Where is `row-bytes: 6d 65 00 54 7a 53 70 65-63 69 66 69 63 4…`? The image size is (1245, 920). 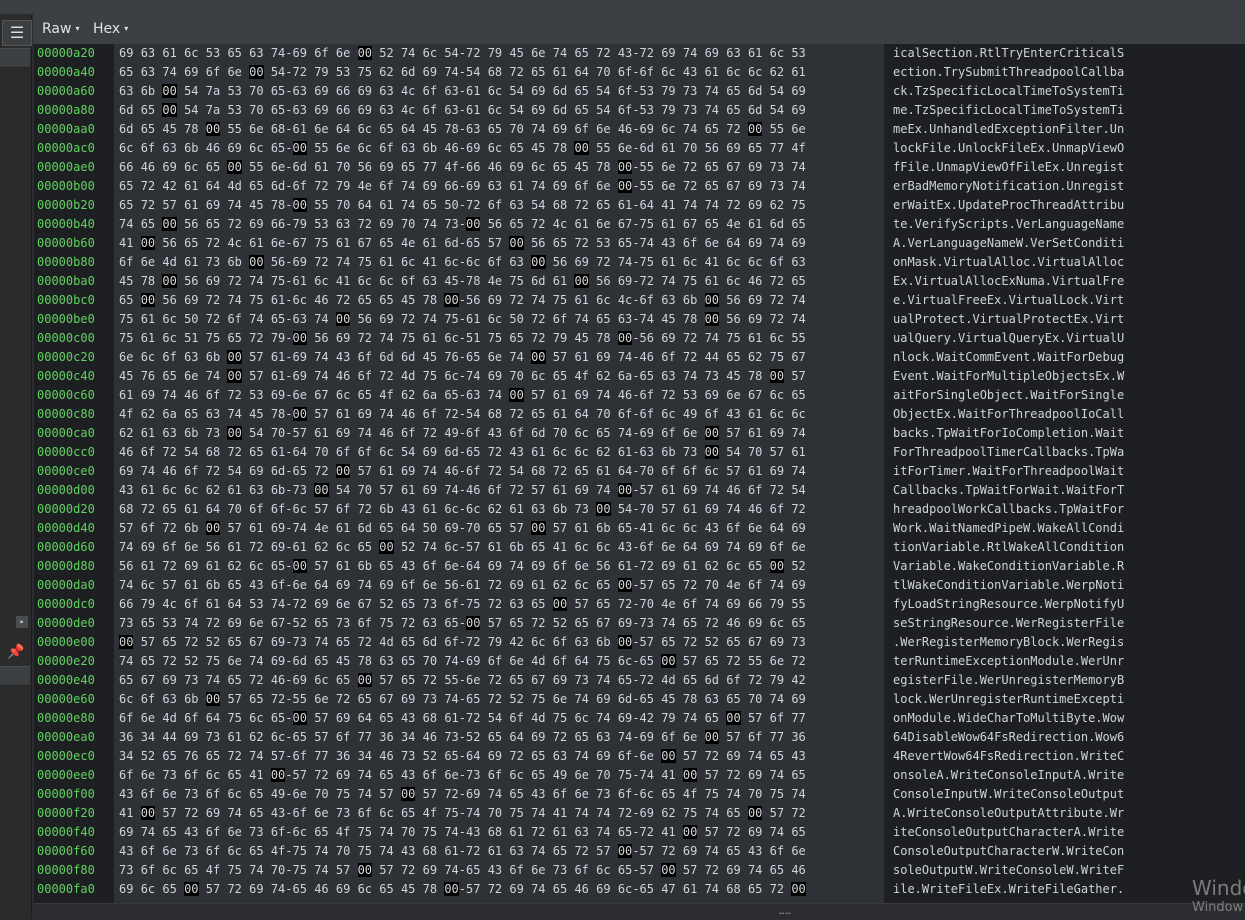 row-bytes: 6d 65 00 54 7a 53 70 65-63 69 66 69 63 4… is located at coordinates (462, 110).